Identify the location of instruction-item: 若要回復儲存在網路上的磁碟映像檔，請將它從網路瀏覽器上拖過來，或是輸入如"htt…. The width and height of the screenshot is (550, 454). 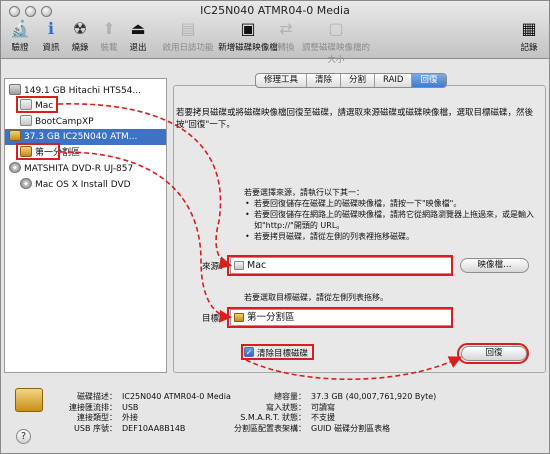
(391, 220).